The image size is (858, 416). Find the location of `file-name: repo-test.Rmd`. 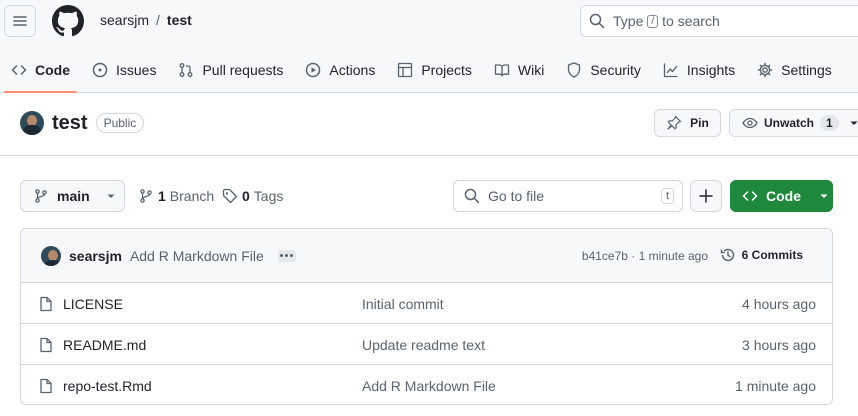

file-name: repo-test.Rmd is located at coordinates (107, 386).